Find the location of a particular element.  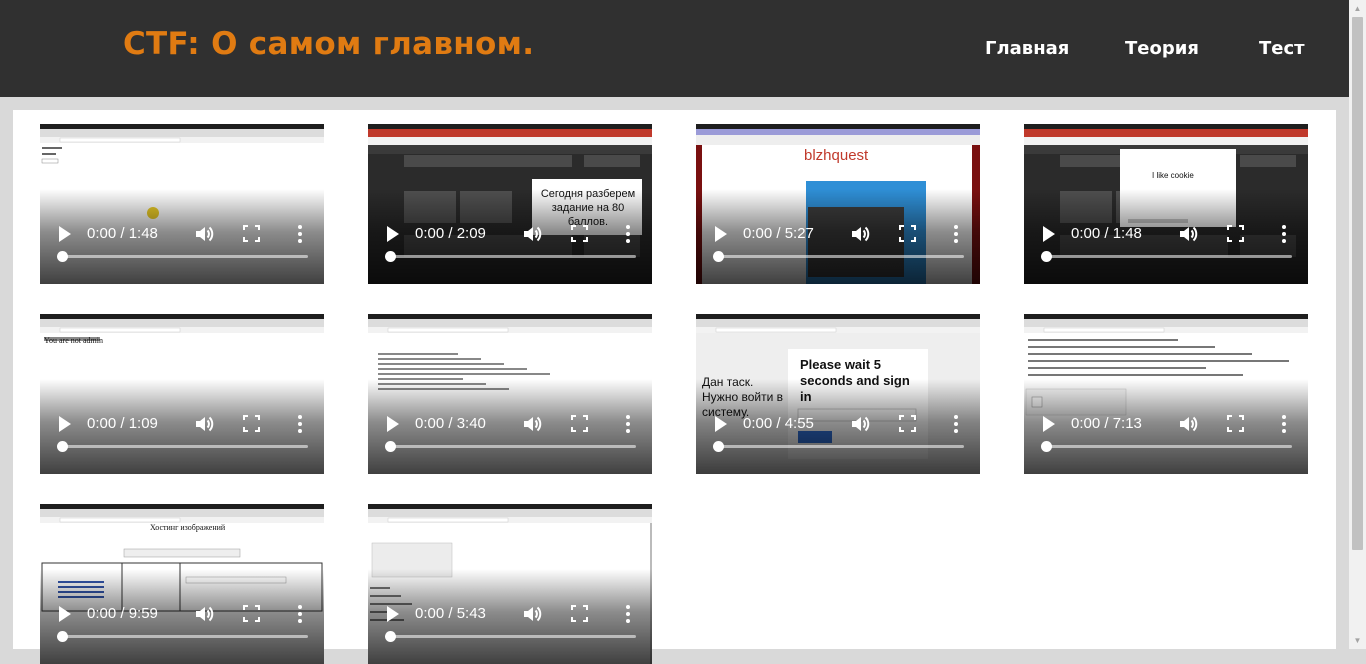

video-thumbnail-text: I like cookie is located at coordinates (1173, 175).